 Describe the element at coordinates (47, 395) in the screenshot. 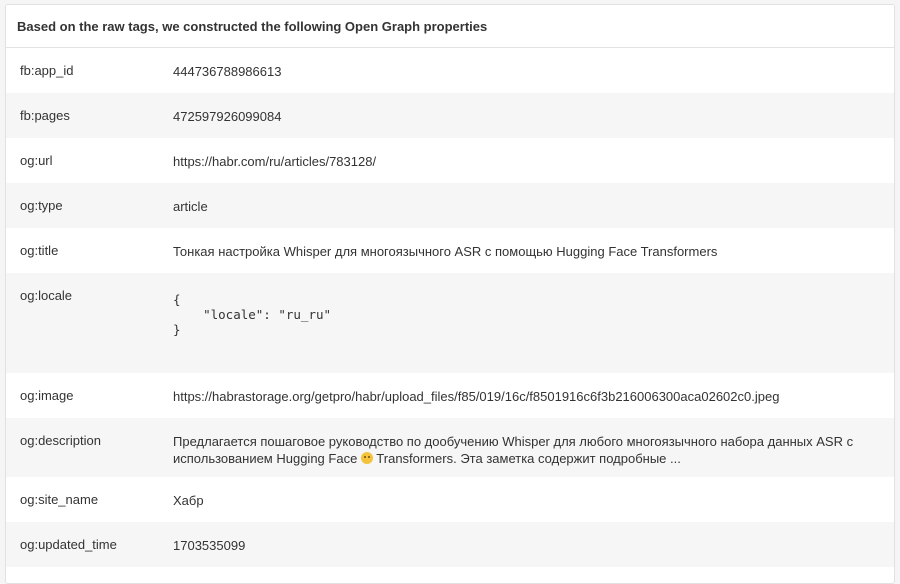

I see `property-key: og:image` at that location.